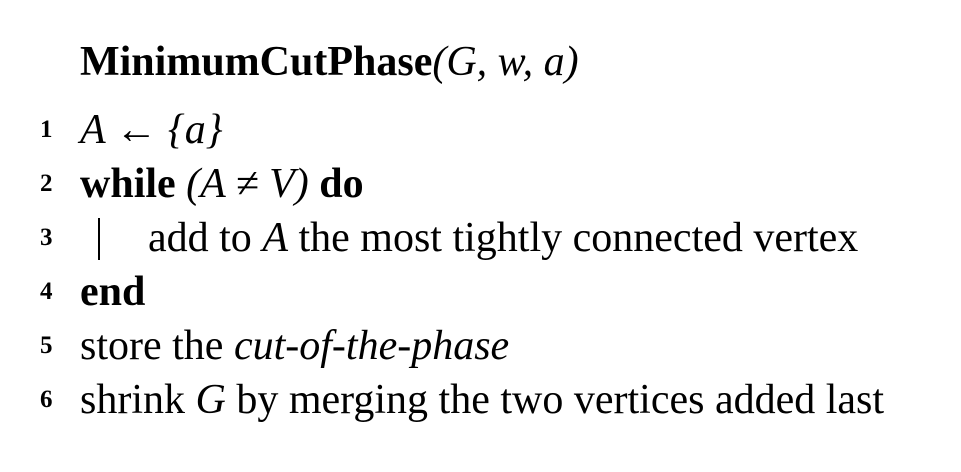 This screenshot has width=961, height=472. What do you see at coordinates (341, 184) in the screenshot?
I see `keyword-do: do` at bounding box center [341, 184].